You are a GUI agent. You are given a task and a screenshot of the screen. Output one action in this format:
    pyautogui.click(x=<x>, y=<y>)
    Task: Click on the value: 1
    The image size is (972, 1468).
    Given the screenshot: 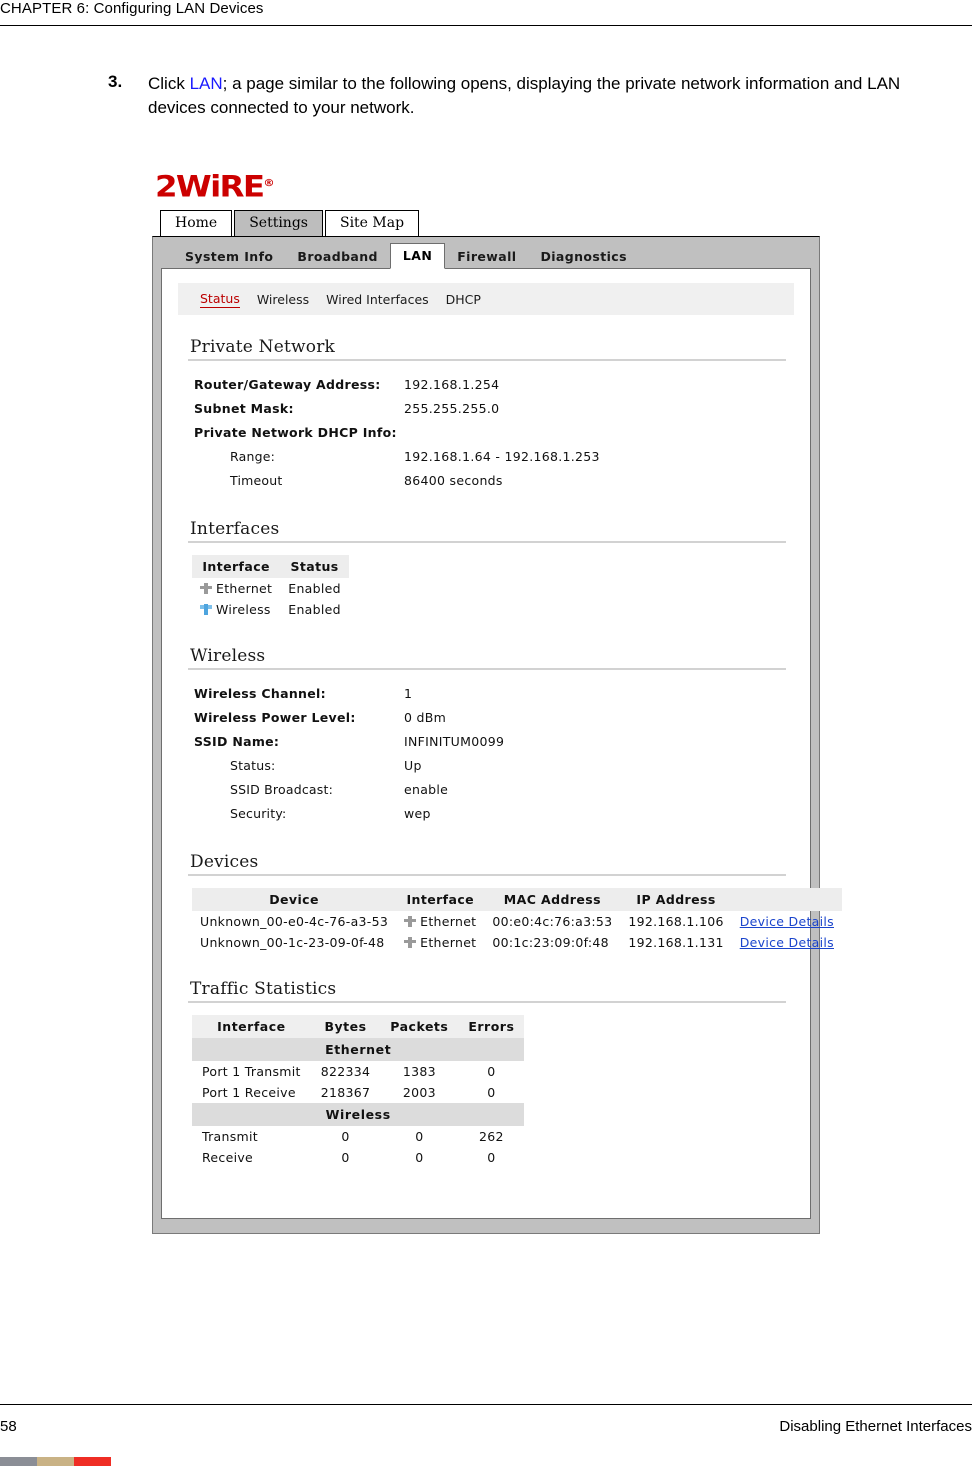 What is the action you would take?
    pyautogui.click(x=408, y=693)
    